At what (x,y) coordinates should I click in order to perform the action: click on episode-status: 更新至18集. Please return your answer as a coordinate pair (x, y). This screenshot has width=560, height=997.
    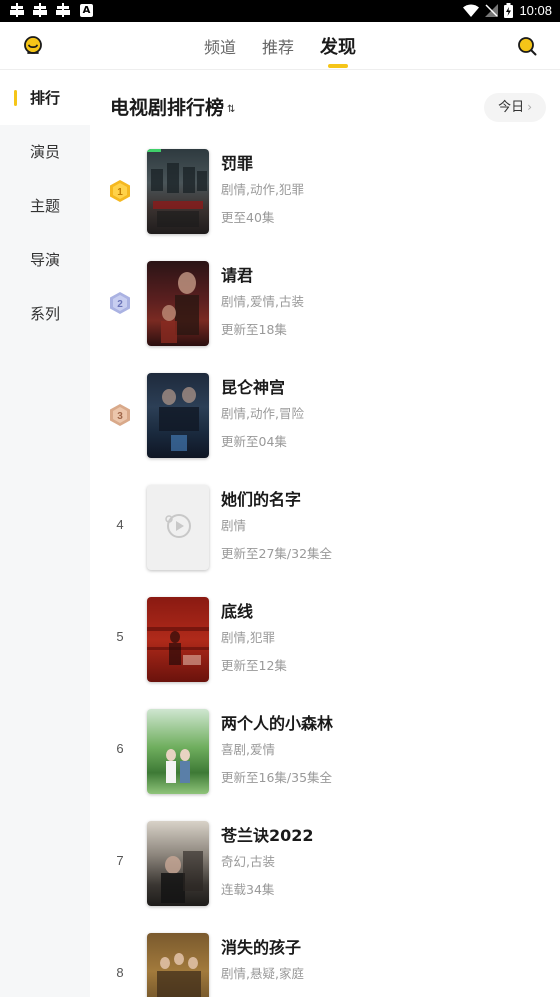
    Looking at the image, I should click on (254, 329).